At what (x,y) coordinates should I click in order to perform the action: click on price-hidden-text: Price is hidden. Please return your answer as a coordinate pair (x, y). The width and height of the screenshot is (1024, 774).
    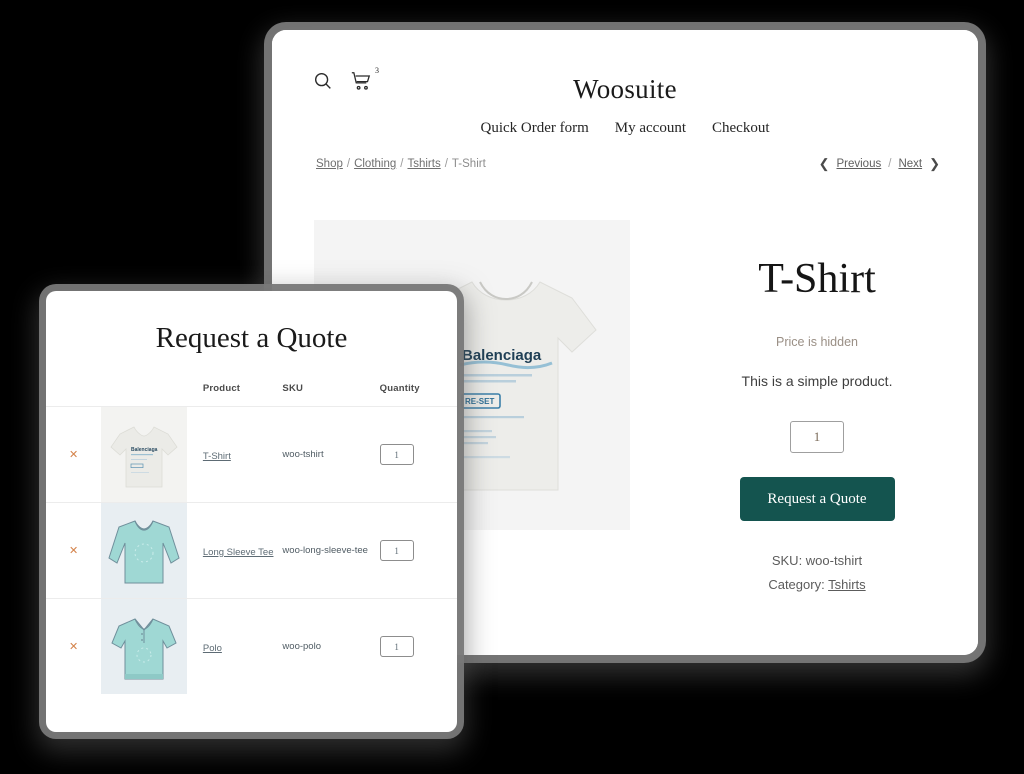
    Looking at the image, I should click on (817, 342).